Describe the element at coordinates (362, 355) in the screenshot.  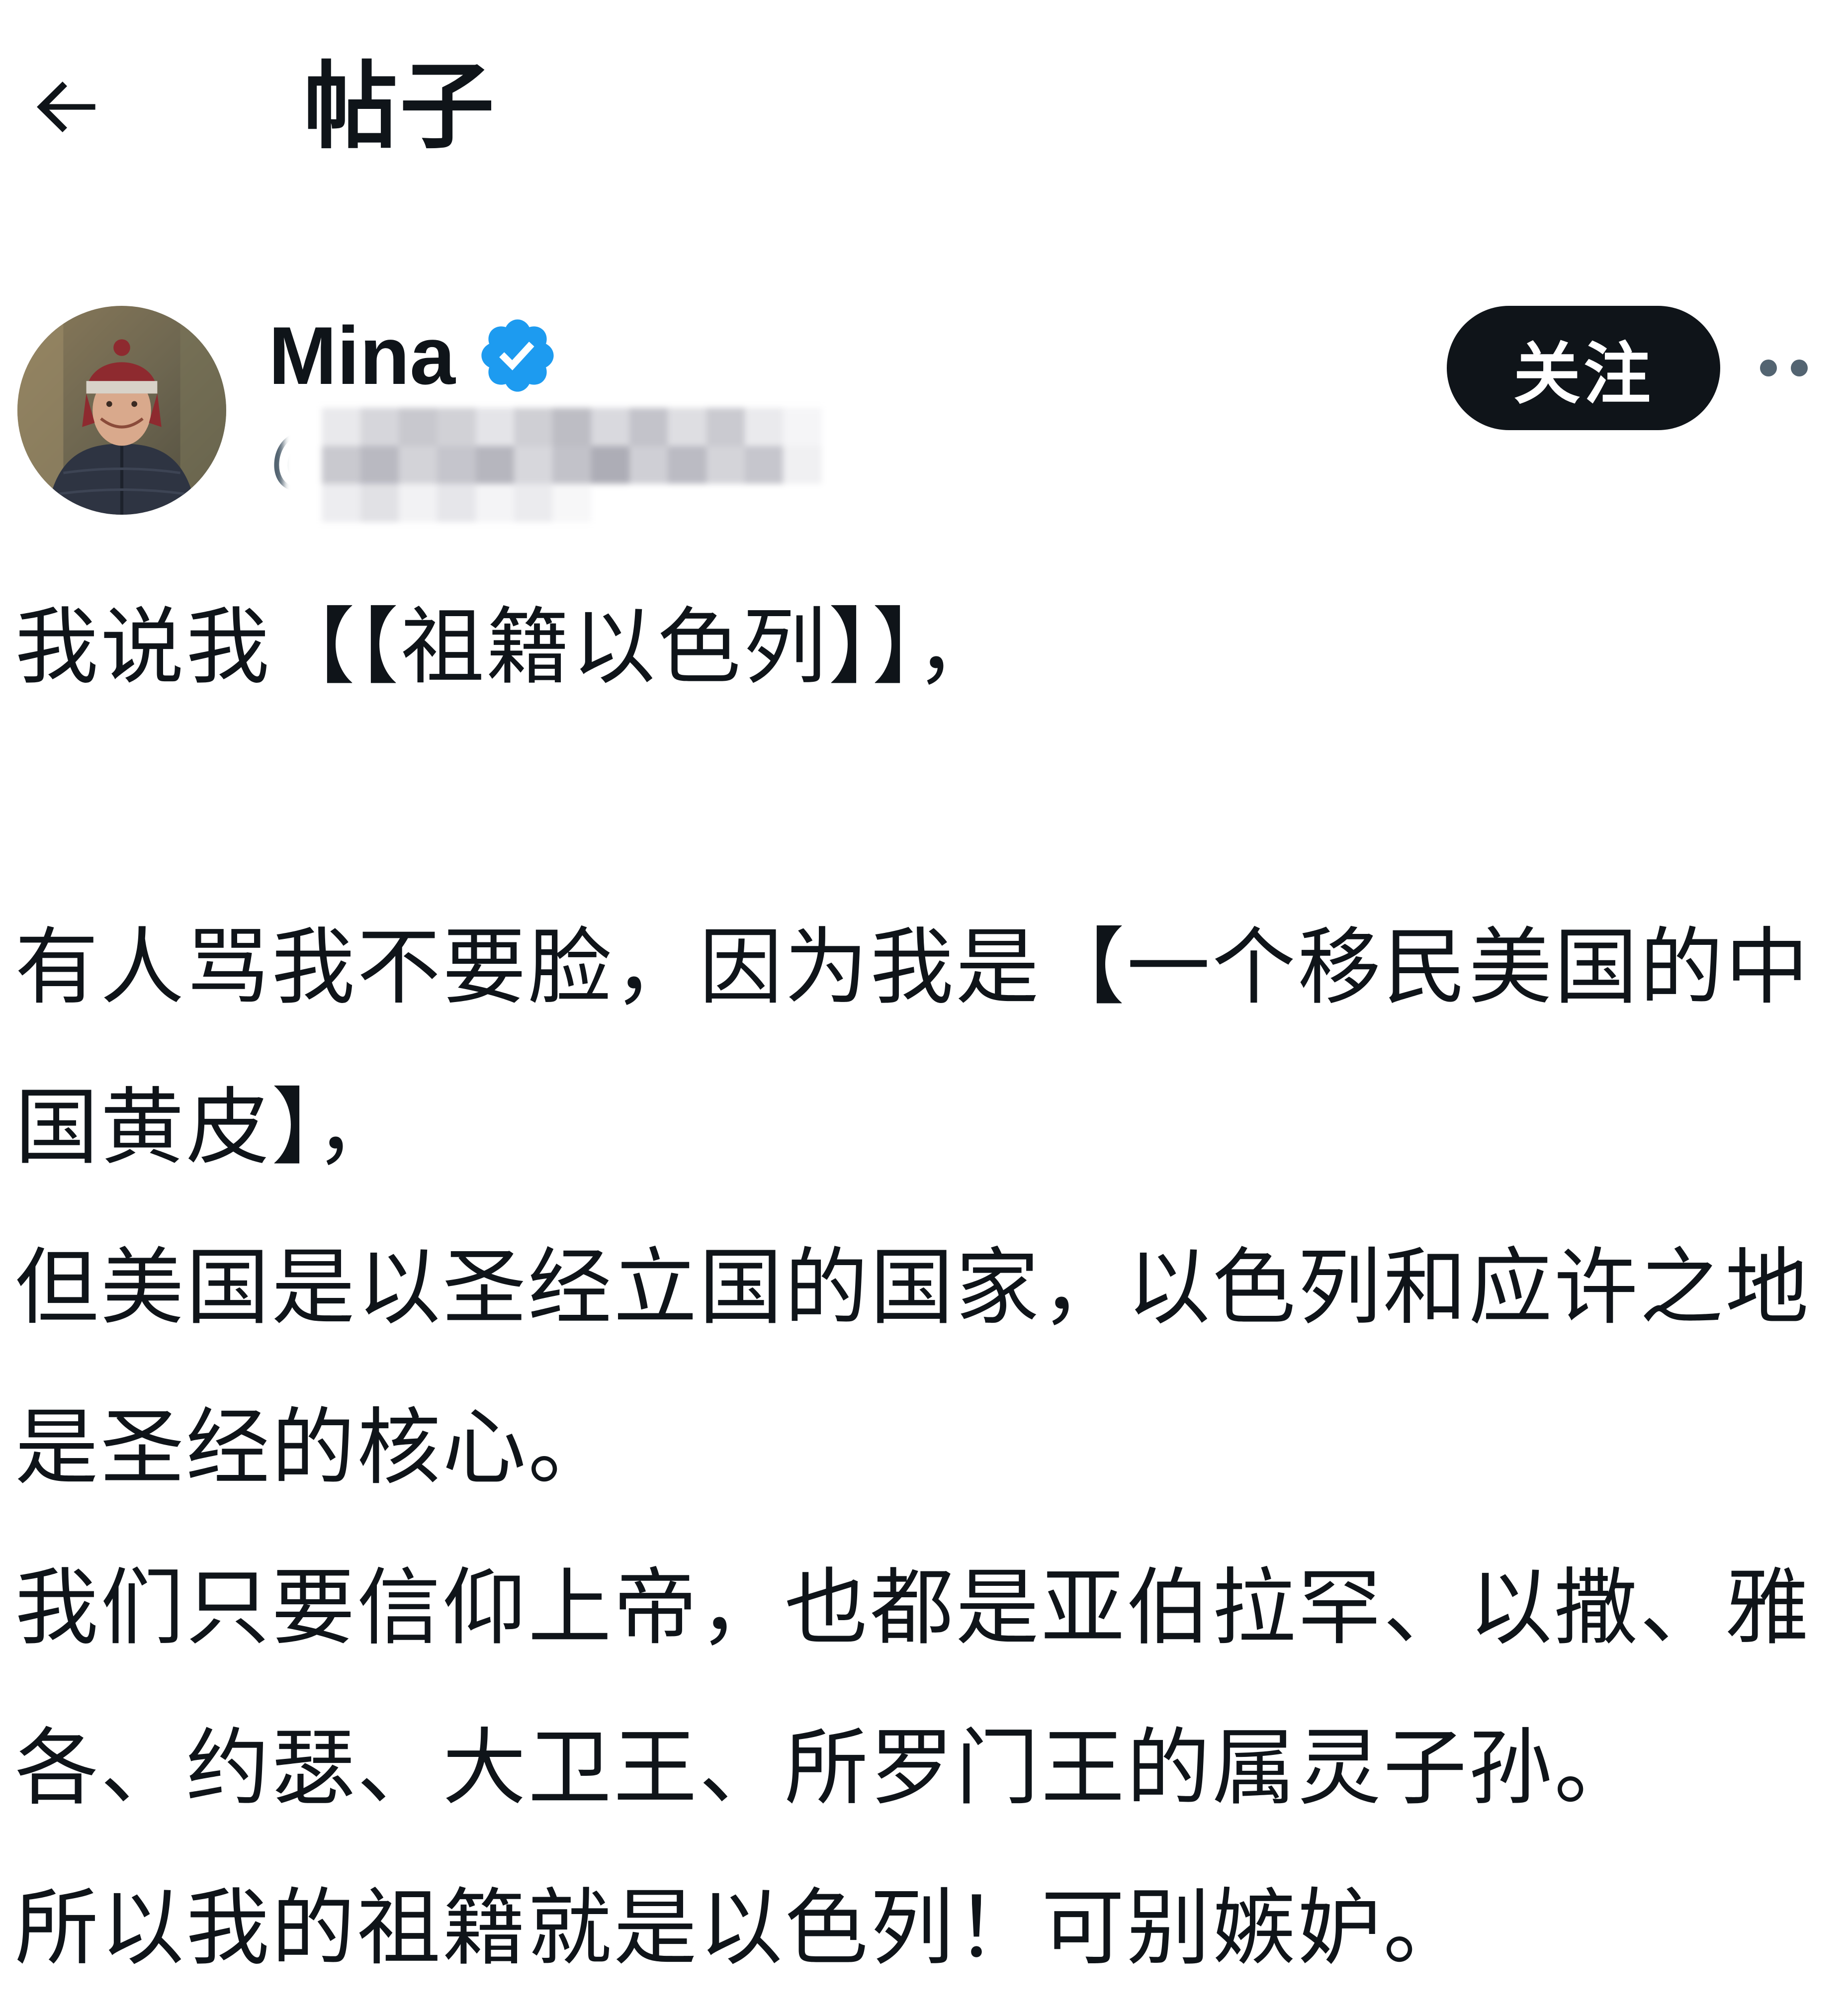
I see `display-name: Mina` at that location.